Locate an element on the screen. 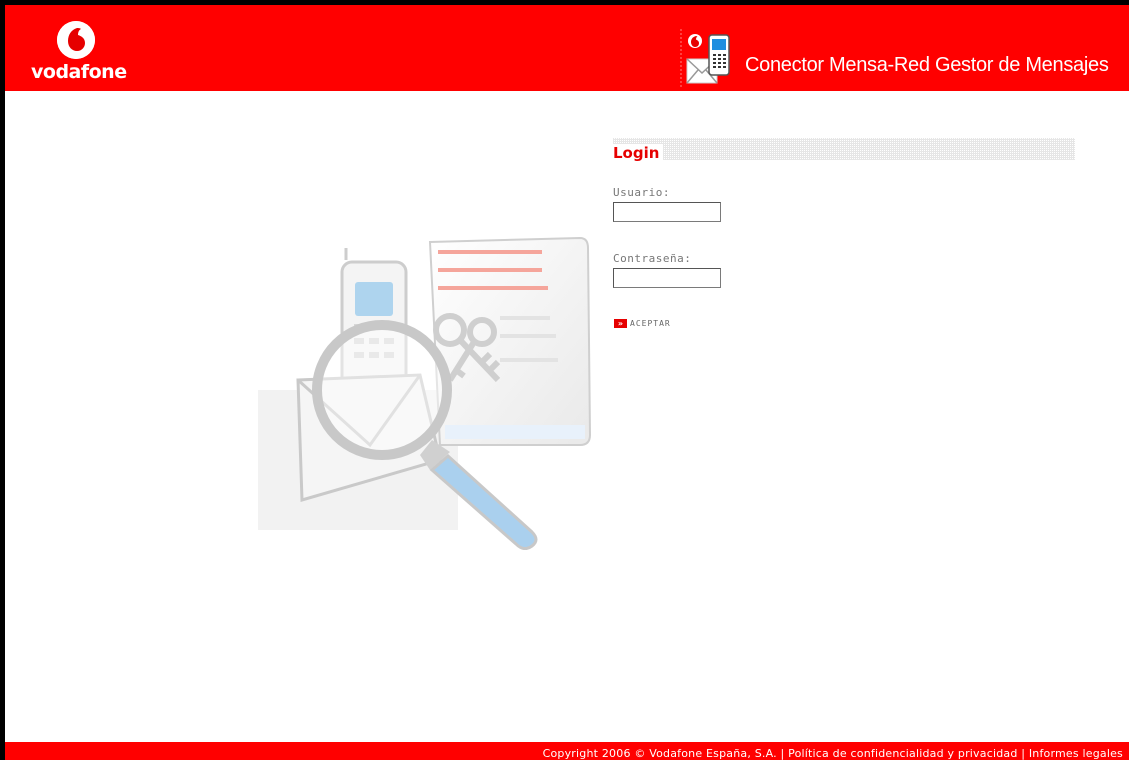 The width and height of the screenshot is (1129, 760). legal-notices-link: Informes legales is located at coordinates (1076, 753).